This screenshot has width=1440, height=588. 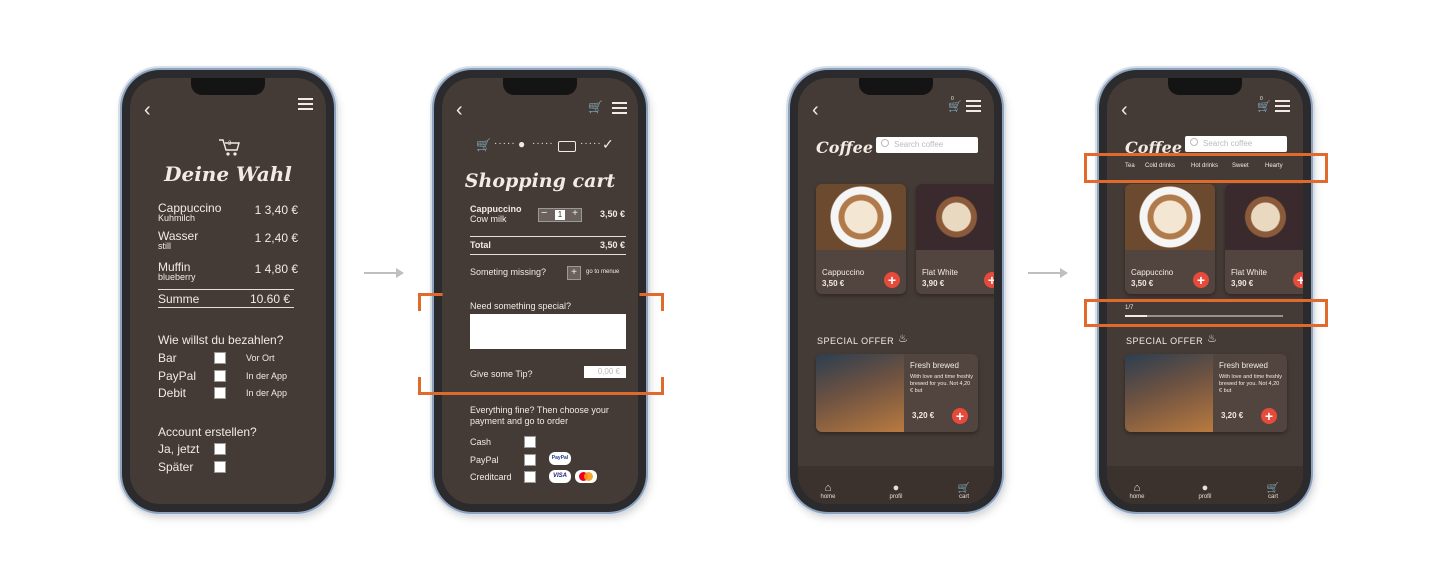 I want to click on minus-icon: −, so click(x=544, y=213).